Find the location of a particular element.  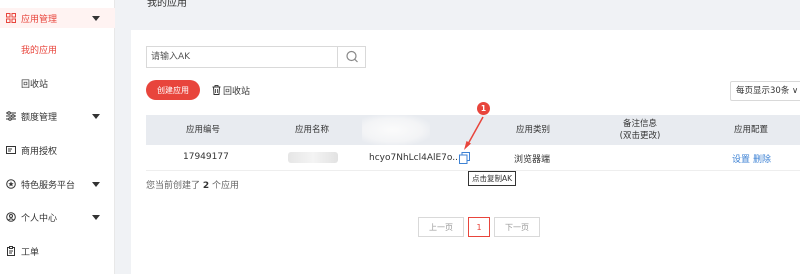

page-number-current: 1 is located at coordinates (479, 227).